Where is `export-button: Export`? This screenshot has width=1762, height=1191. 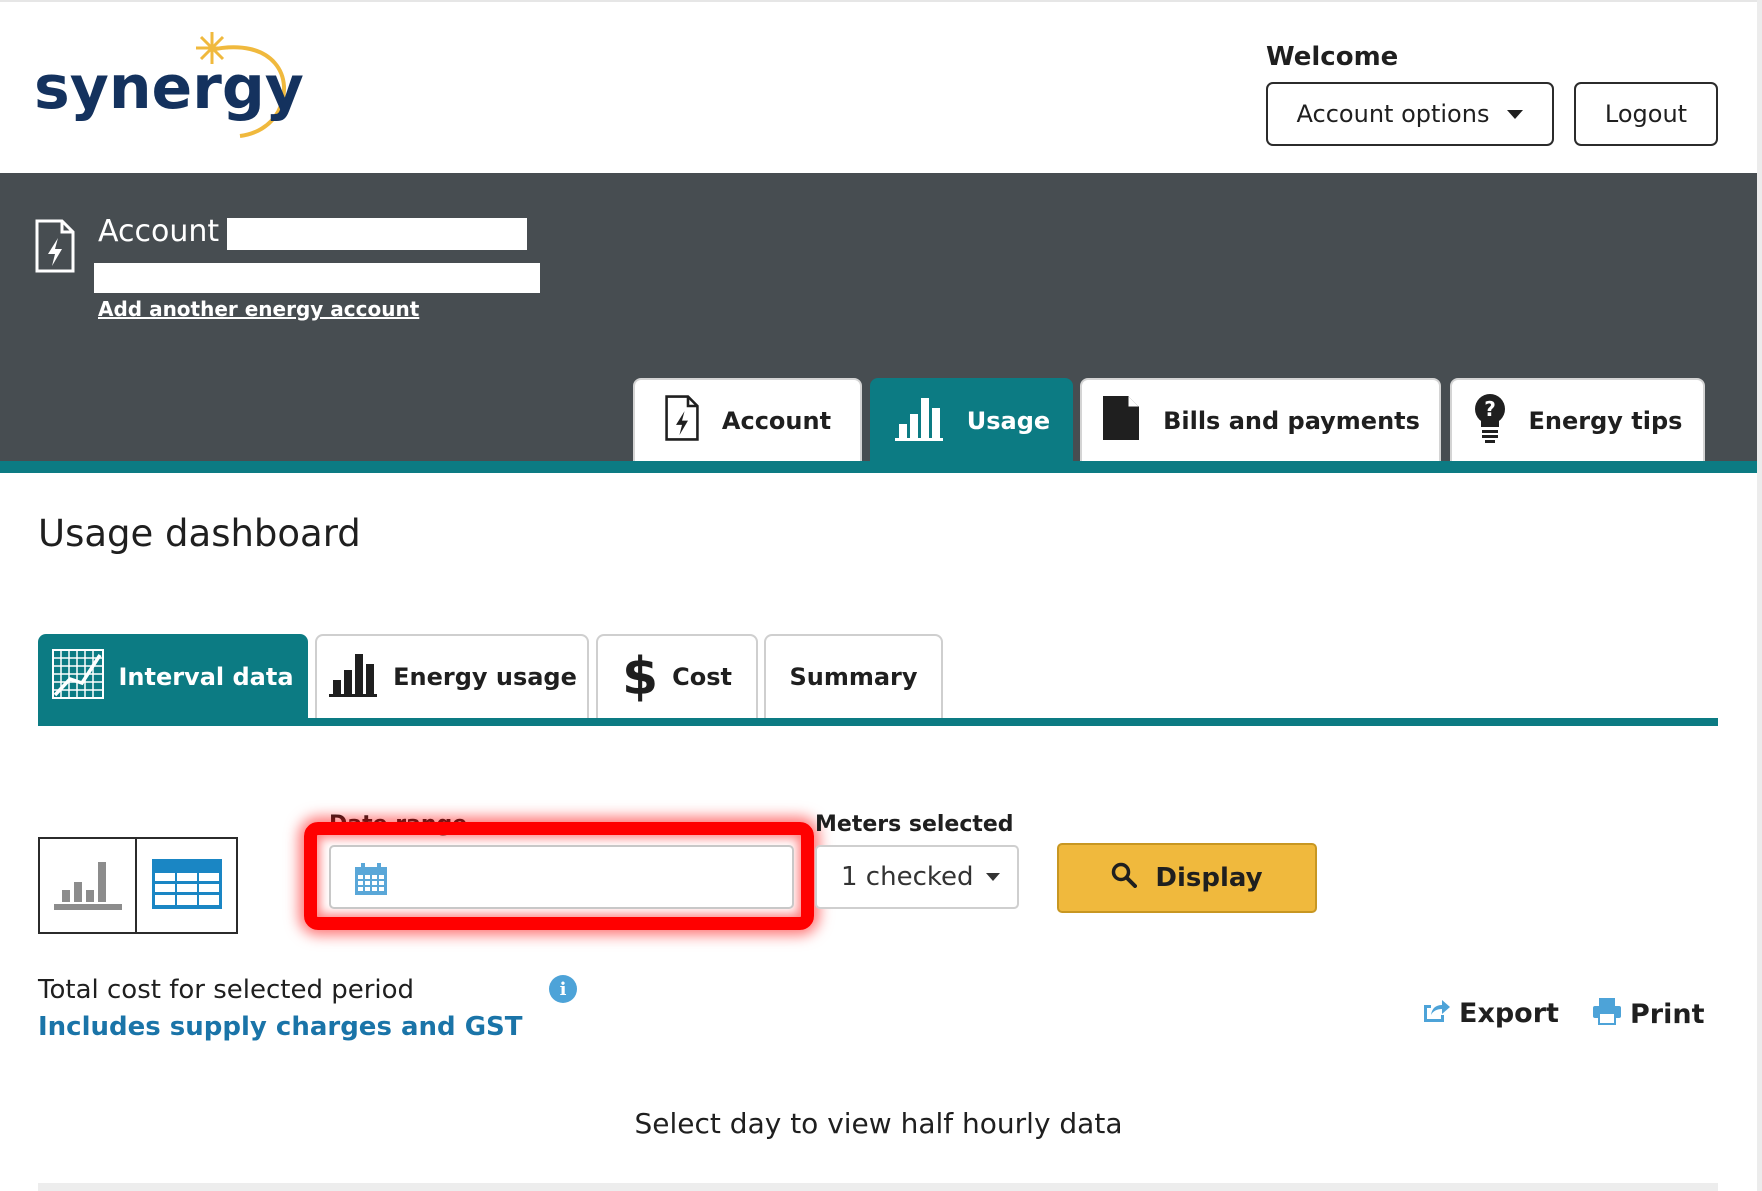
export-button: Export is located at coordinates (1490, 1013).